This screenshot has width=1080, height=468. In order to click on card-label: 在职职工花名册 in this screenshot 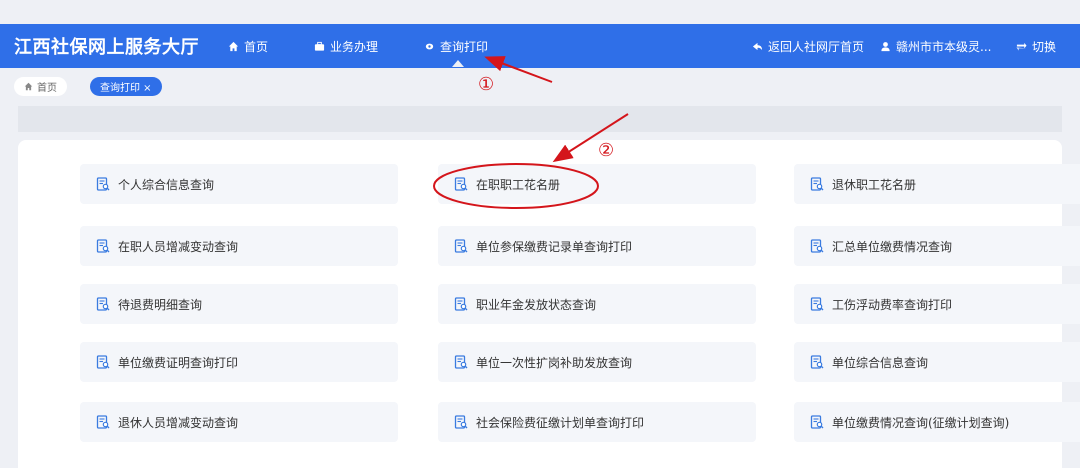, I will do `click(518, 184)`.